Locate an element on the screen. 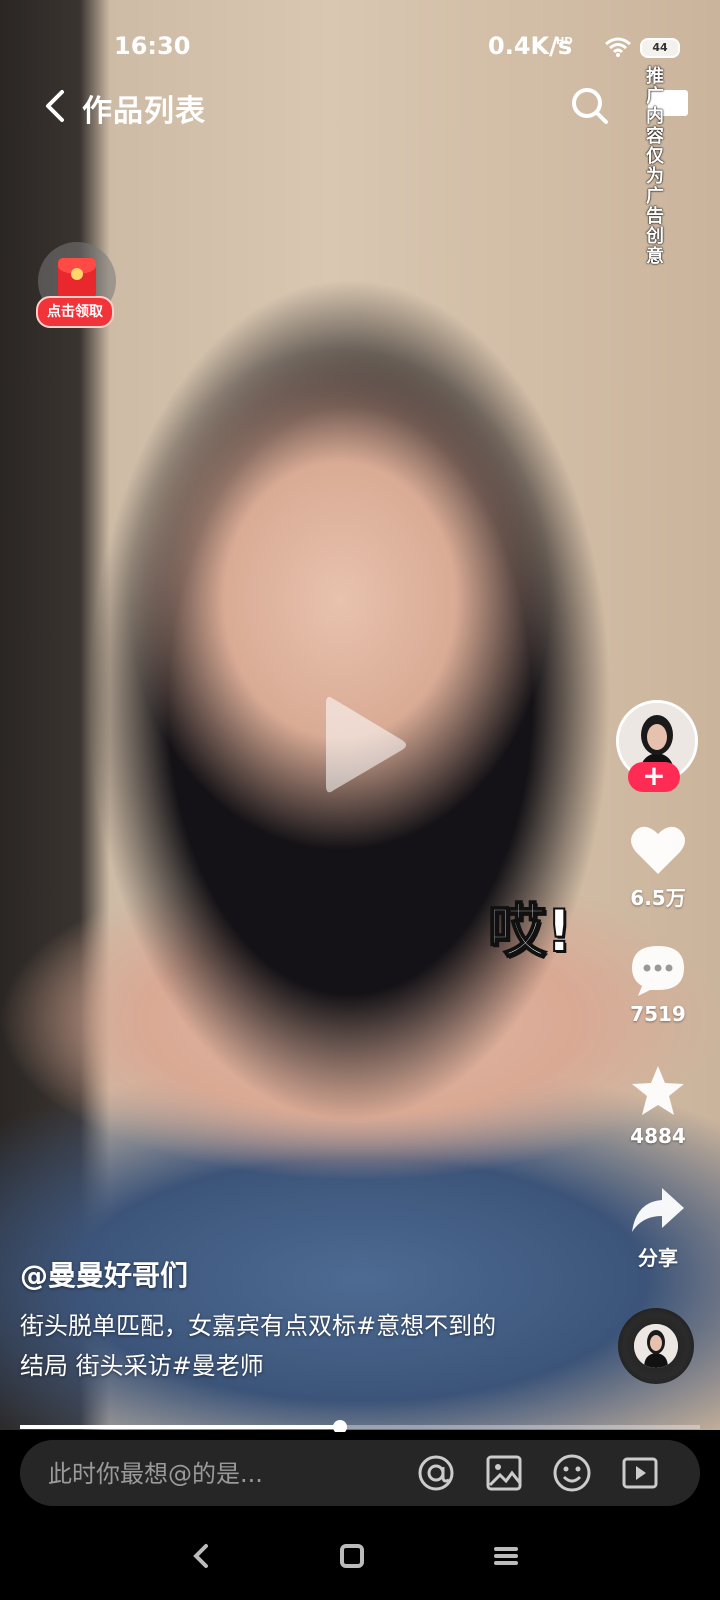 Image resolution: width=720 pixels, height=1600 pixels. red-packet-button: 点击领取 is located at coordinates (78, 287).